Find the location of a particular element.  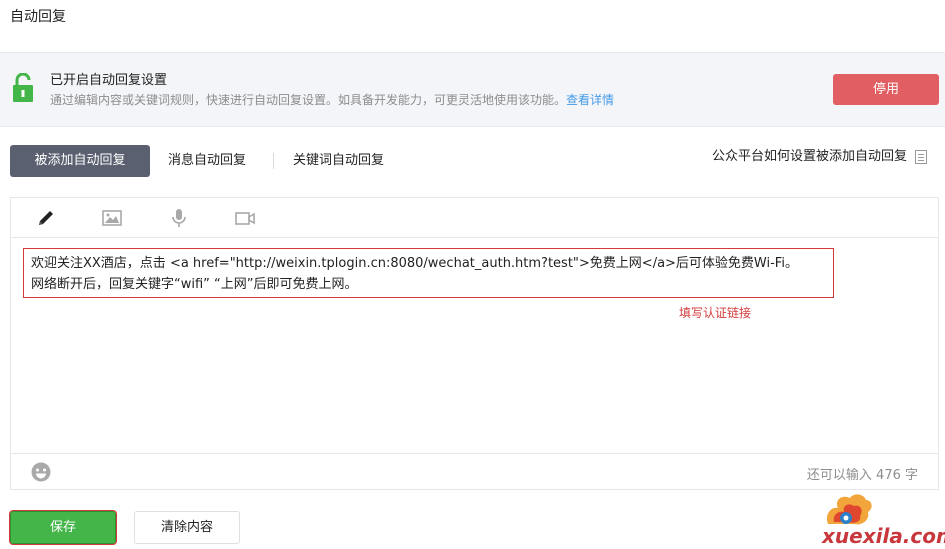

disable-button: 停用 is located at coordinates (886, 89).